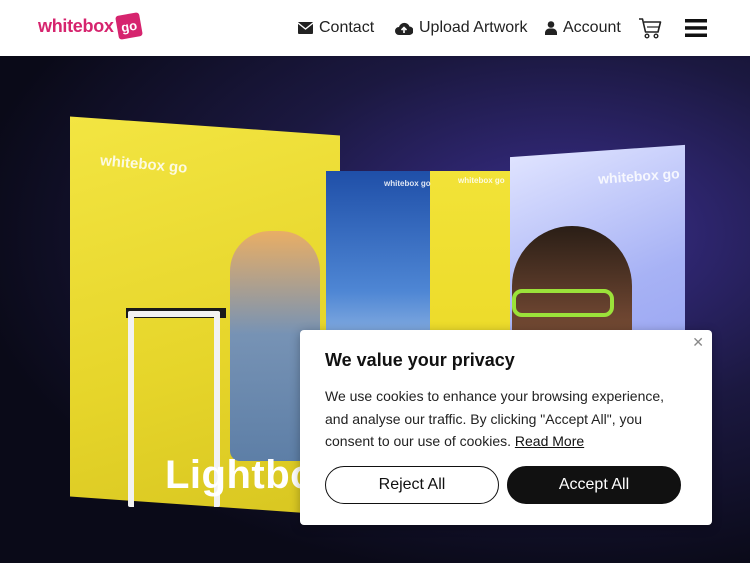 The image size is (750, 563). What do you see at coordinates (698, 342) in the screenshot?
I see `close-icon: ✕` at bounding box center [698, 342].